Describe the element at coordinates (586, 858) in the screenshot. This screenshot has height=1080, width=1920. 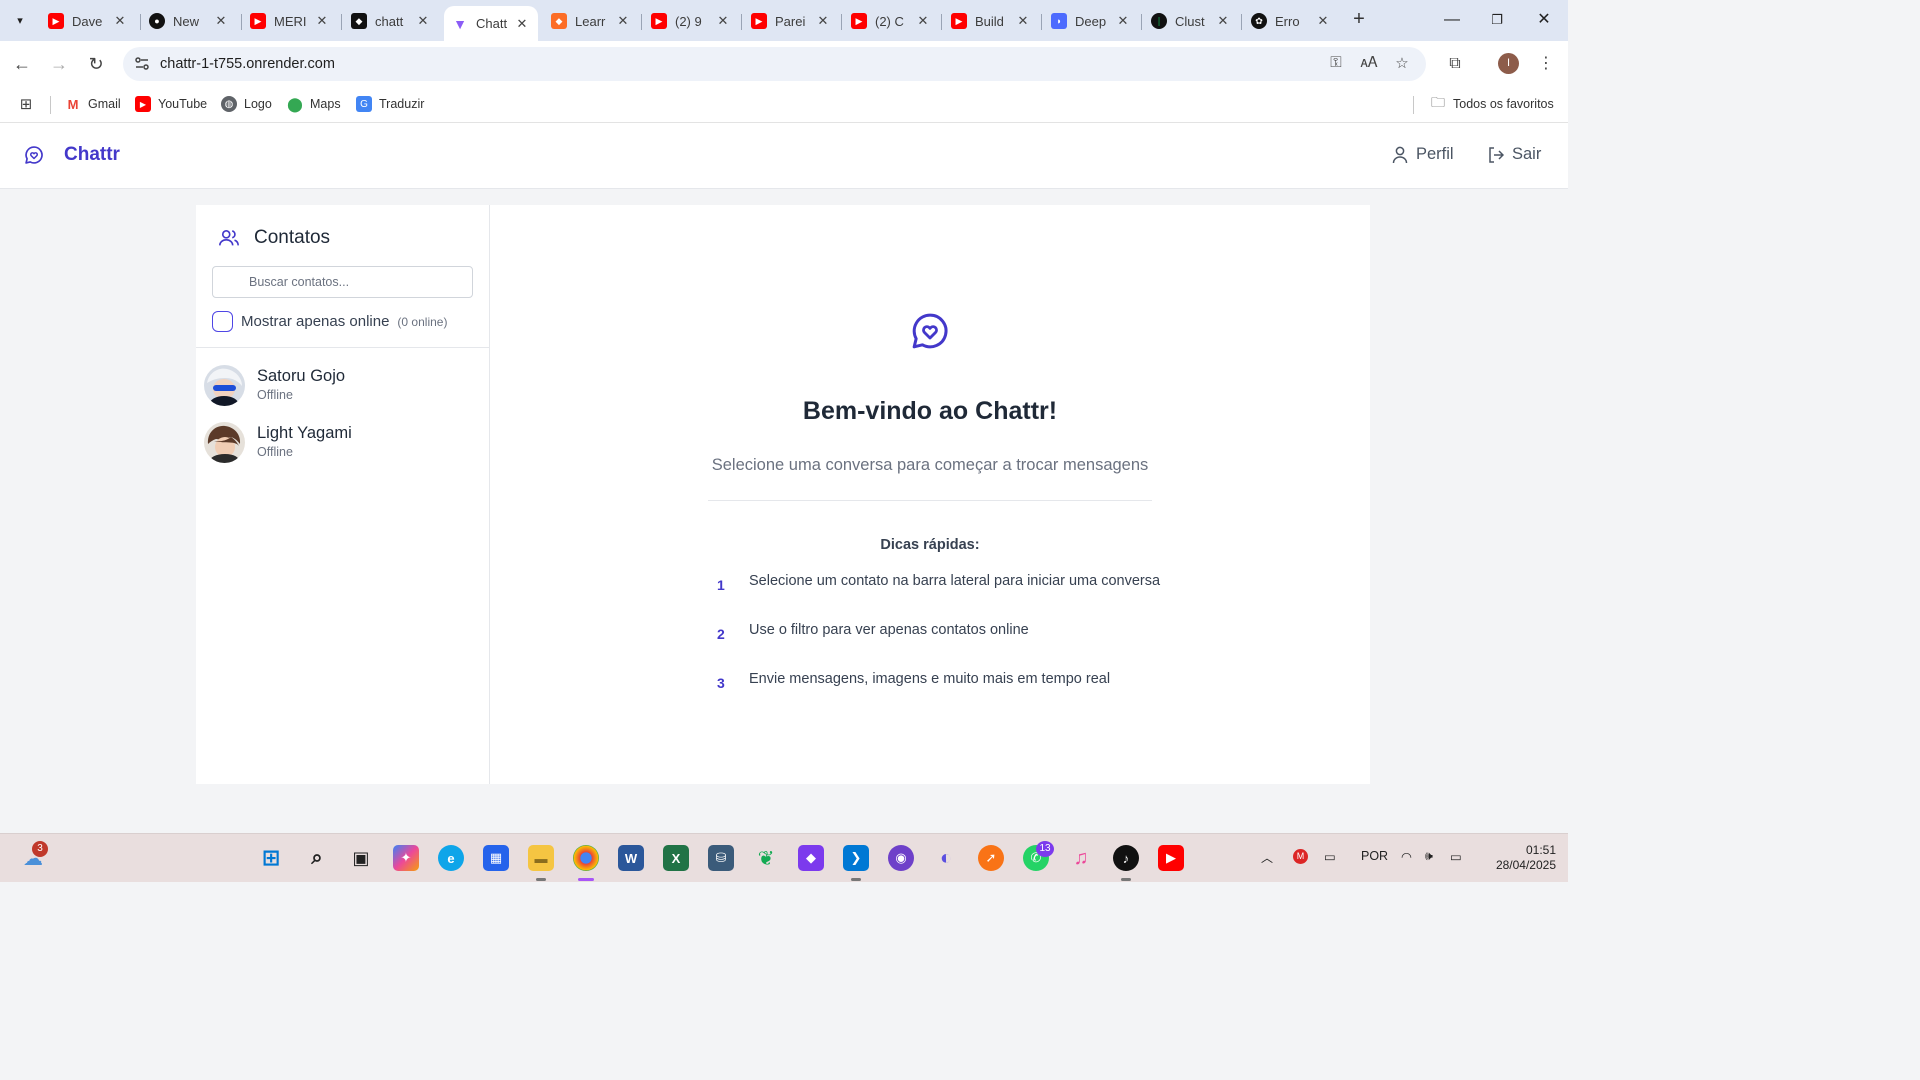
I see `chrome-icon` at that location.